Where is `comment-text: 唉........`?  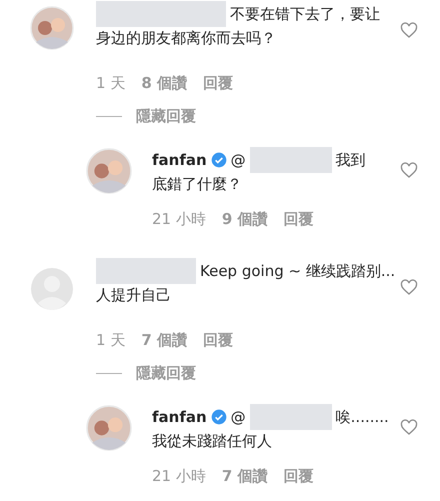 comment-text: 唉........ is located at coordinates (362, 417).